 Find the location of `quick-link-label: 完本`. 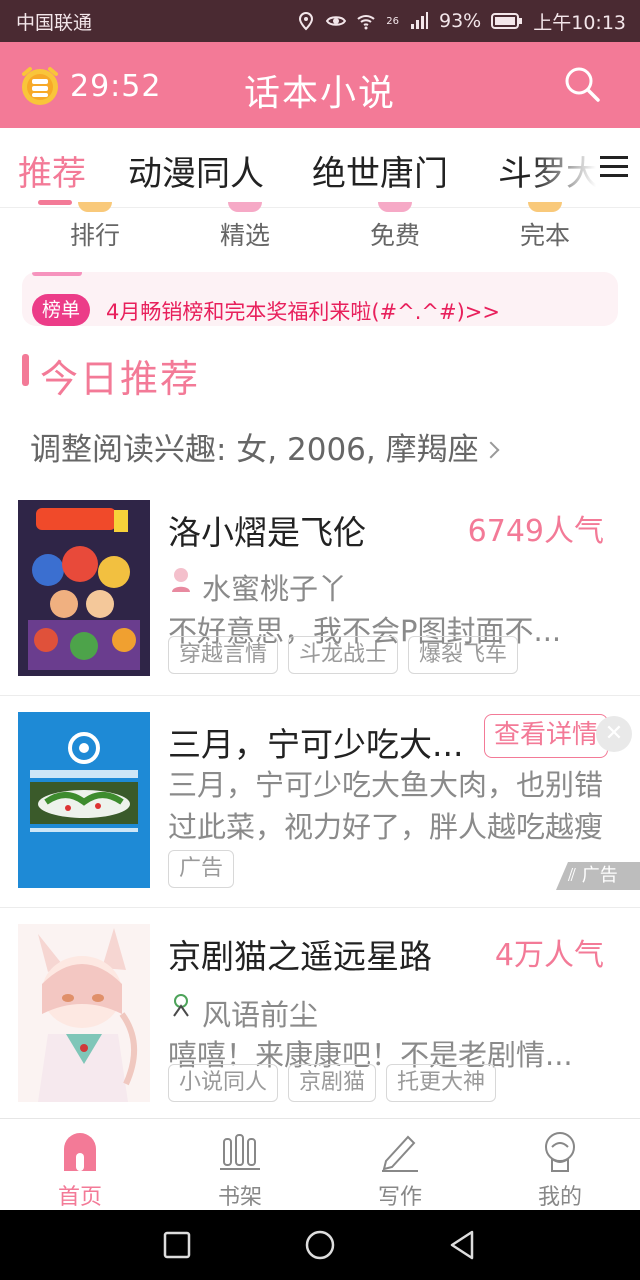

quick-link-label: 完本 is located at coordinates (544, 235).